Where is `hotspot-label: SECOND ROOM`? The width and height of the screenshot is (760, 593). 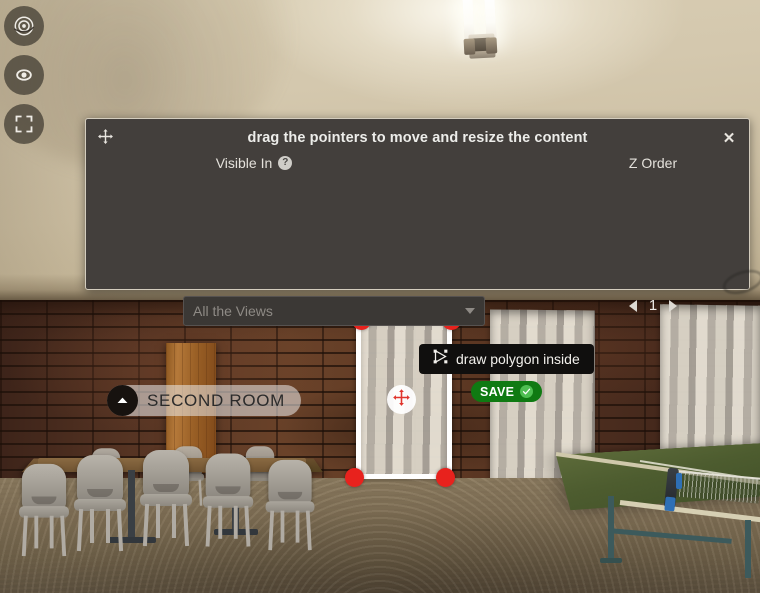
hotspot-label: SECOND ROOM is located at coordinates (216, 400).